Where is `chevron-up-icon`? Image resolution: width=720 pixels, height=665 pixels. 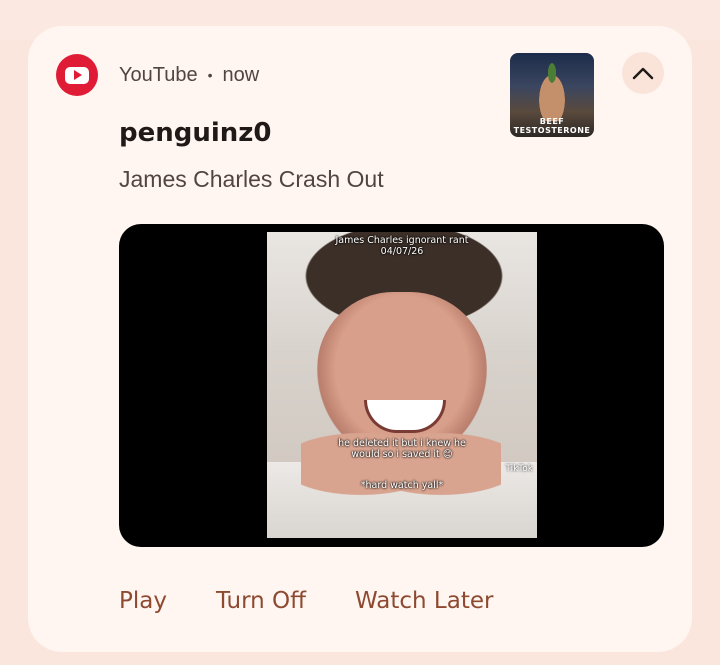 chevron-up-icon is located at coordinates (643, 73).